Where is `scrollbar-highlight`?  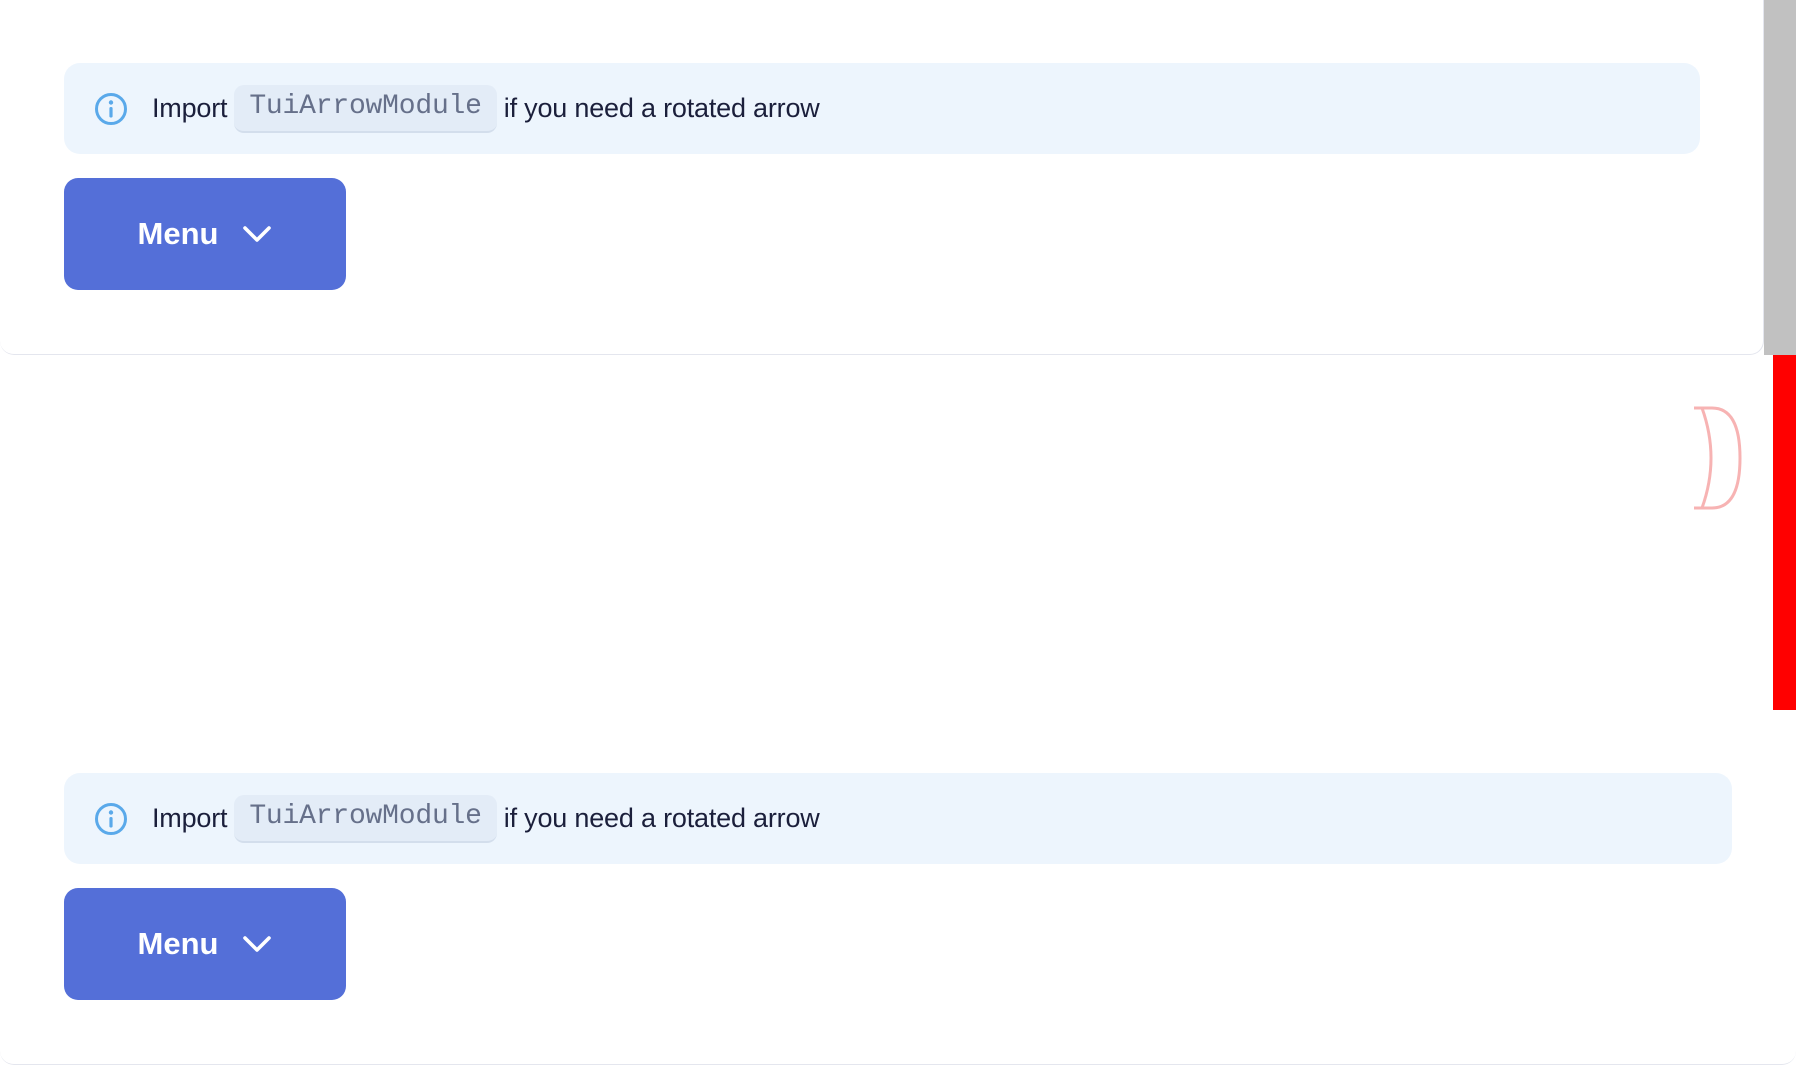
scrollbar-highlight is located at coordinates (1784, 532).